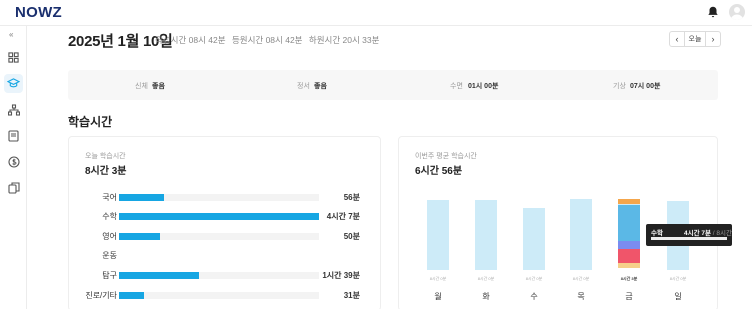 The image size is (752, 309). I want to click on avatar, so click(737, 12).